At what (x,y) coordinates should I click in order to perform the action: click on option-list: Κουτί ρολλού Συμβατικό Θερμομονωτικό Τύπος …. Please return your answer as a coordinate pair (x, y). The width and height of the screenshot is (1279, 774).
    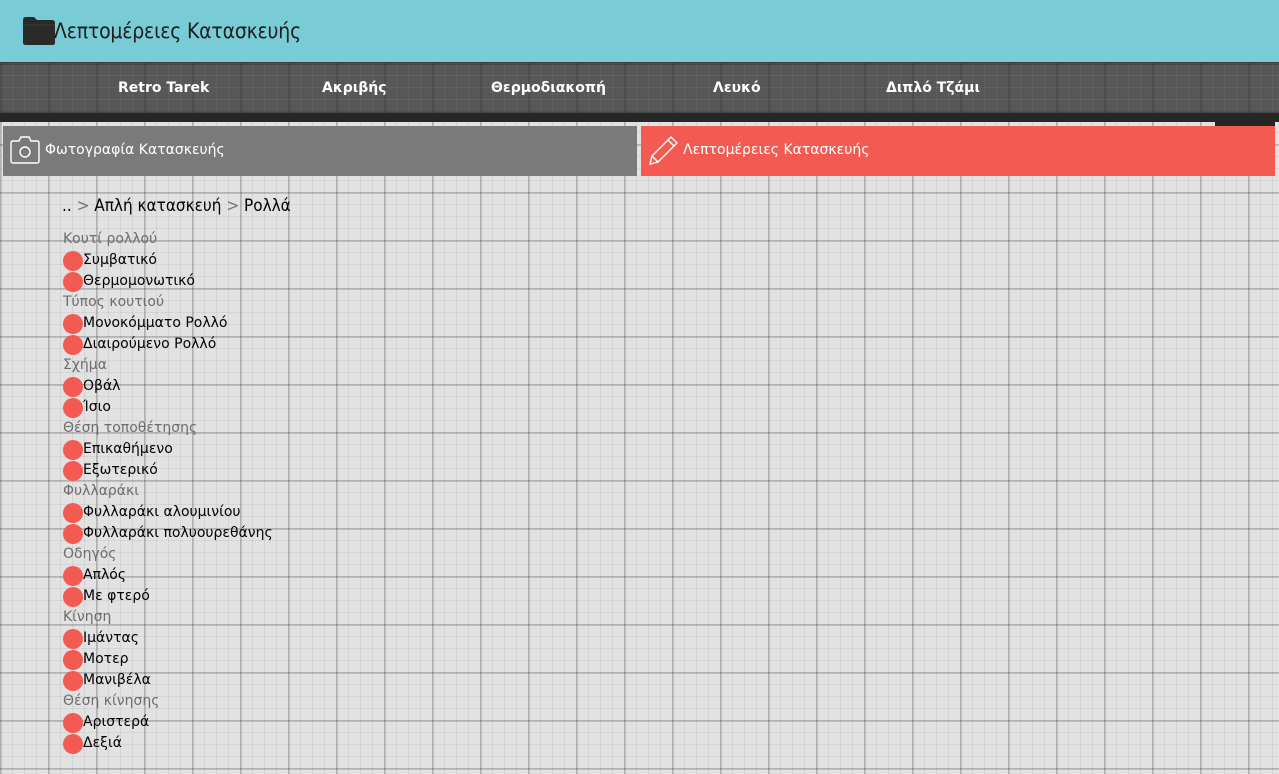
    Looking at the image, I should click on (168, 491).